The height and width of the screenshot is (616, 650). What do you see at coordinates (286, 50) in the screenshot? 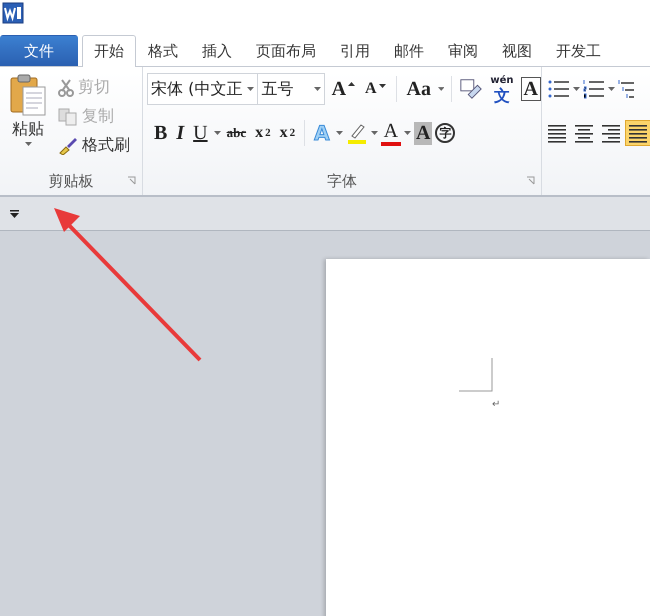
I see `ribbon-tab: 页面布局` at bounding box center [286, 50].